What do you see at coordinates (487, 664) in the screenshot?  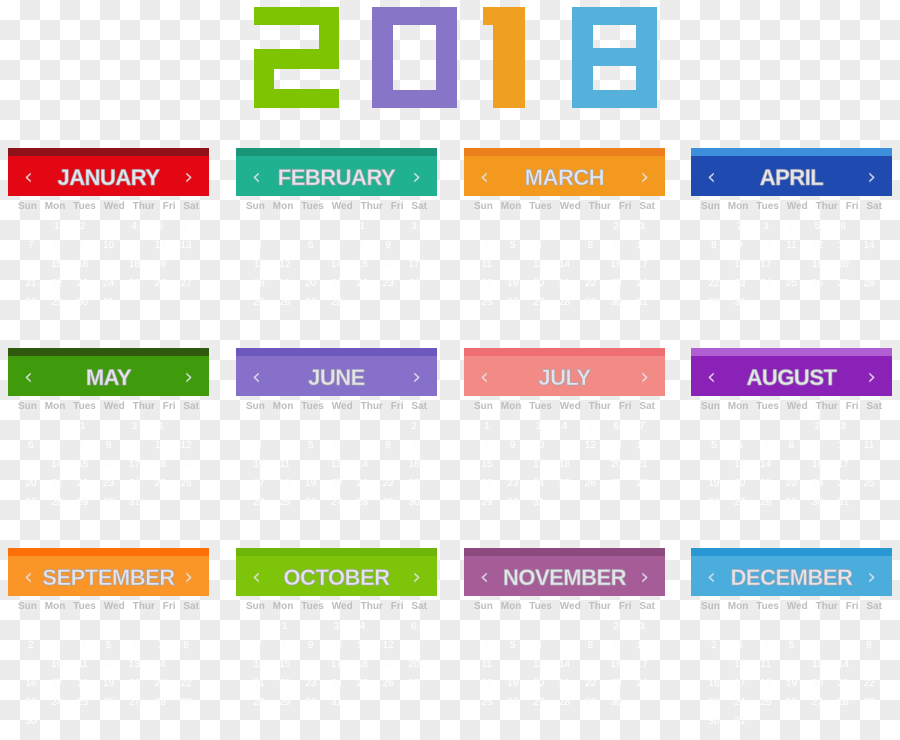 I see `date-cell: 11` at bounding box center [487, 664].